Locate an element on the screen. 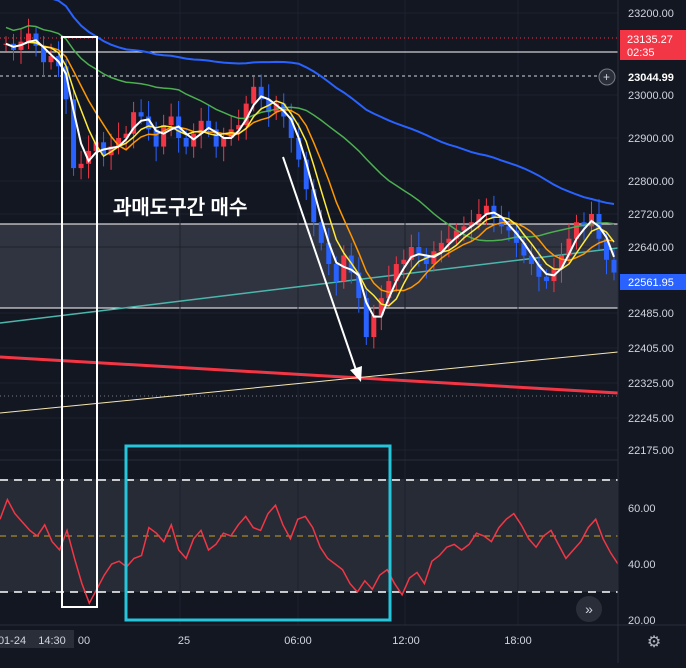 This screenshot has height=668, width=686. price-tick-label: 22800.00 is located at coordinates (651, 182).